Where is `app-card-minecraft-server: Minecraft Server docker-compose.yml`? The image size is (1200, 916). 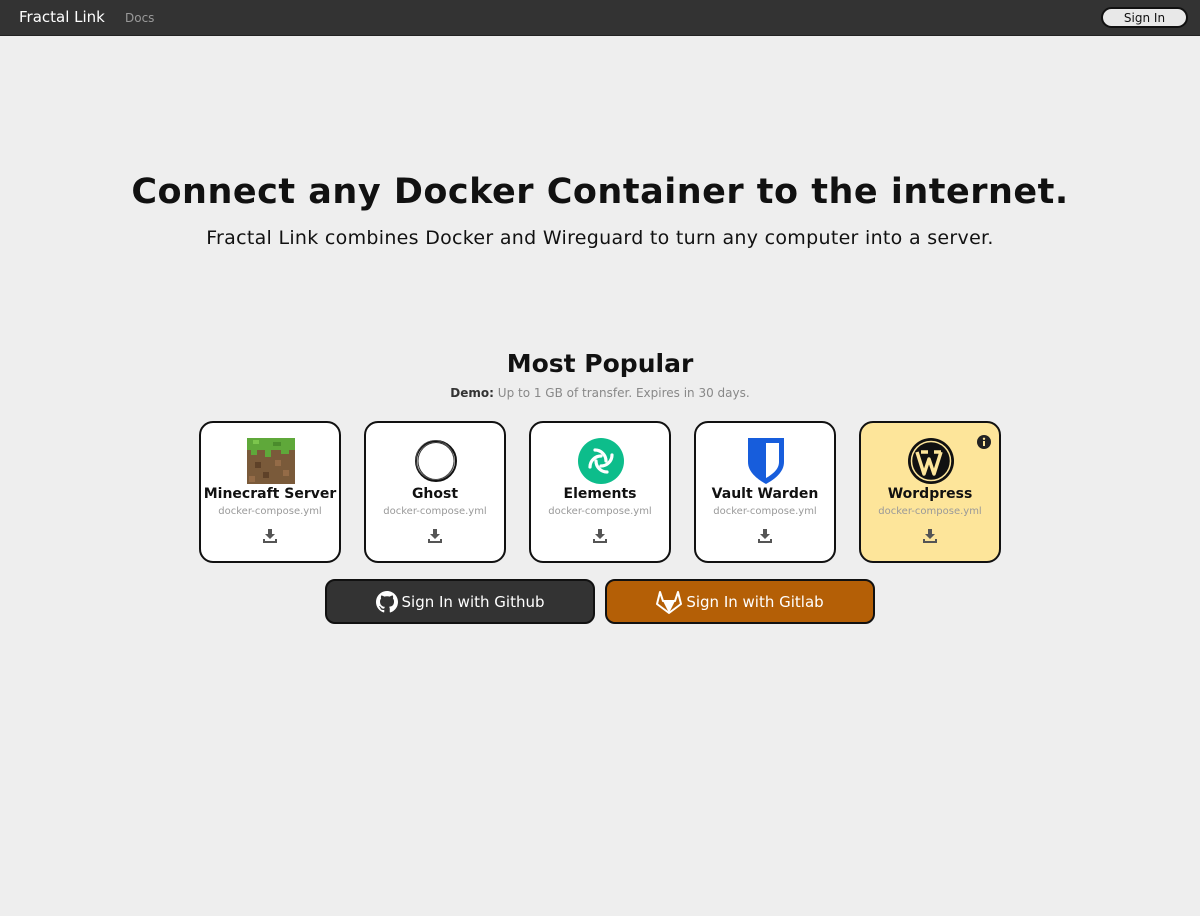
app-card-minecraft-server: Minecraft Server docker-compose.yml is located at coordinates (270, 492).